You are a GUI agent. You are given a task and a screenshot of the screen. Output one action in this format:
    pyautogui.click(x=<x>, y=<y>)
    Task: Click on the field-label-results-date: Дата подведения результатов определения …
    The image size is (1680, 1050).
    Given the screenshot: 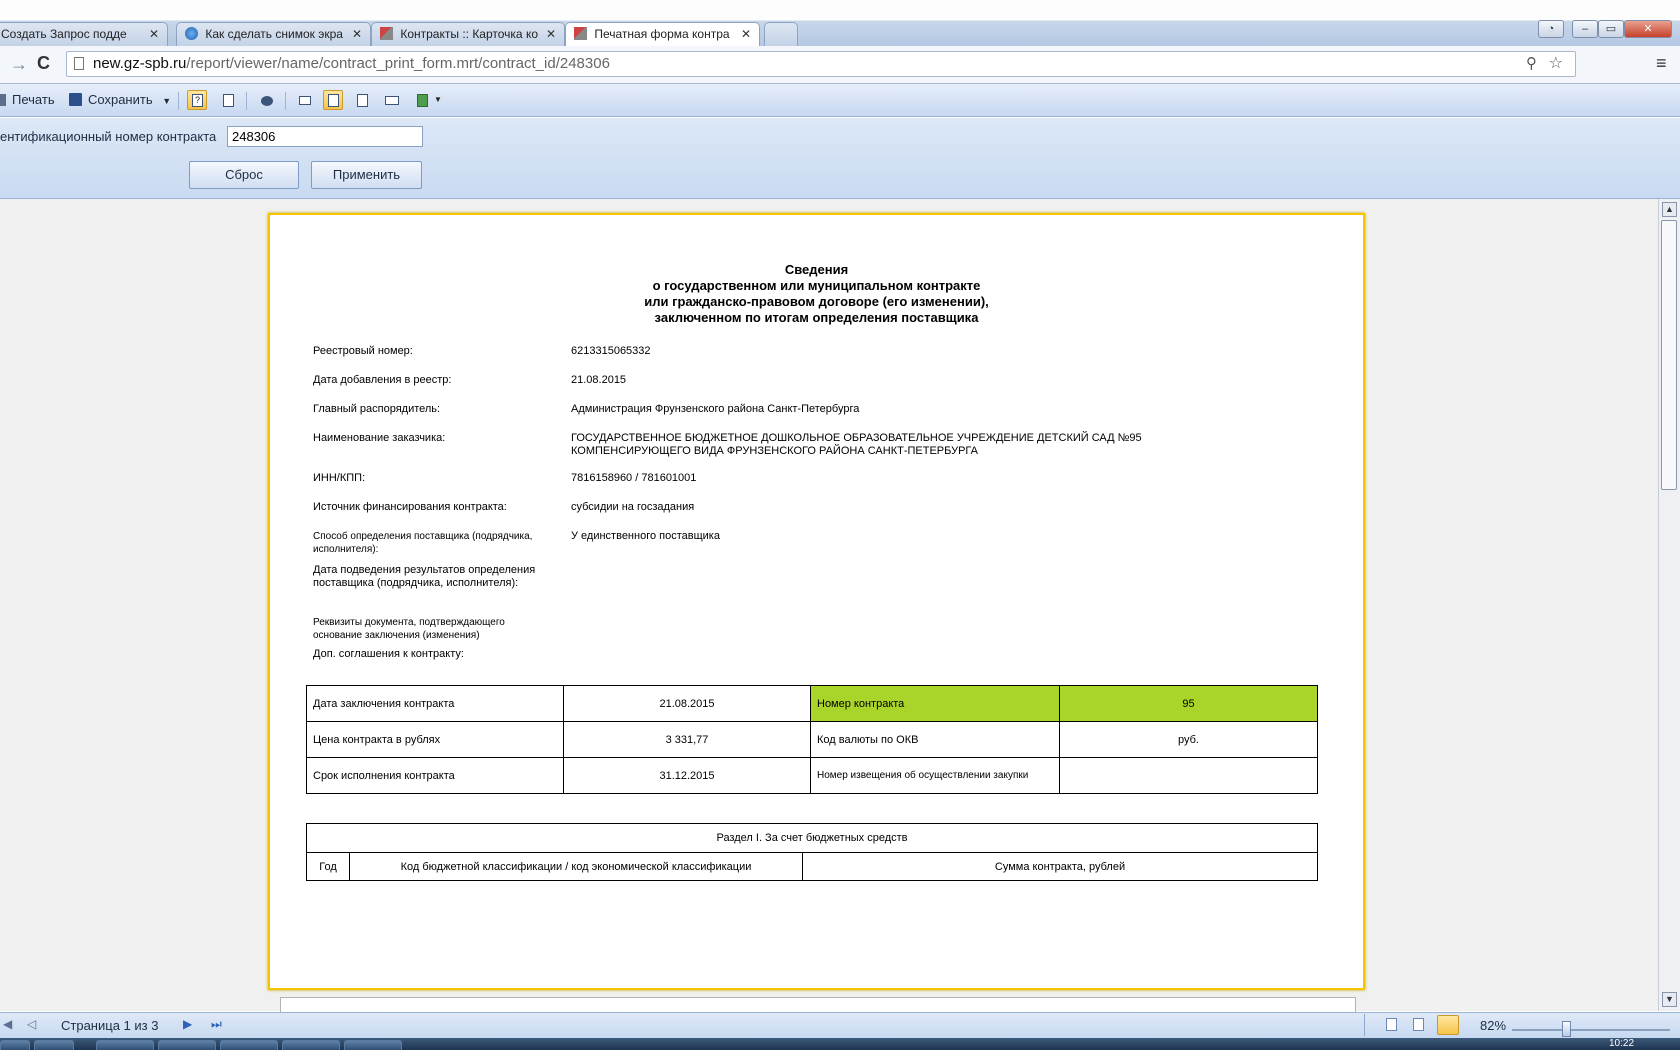 What is the action you would take?
    pyautogui.click(x=424, y=576)
    